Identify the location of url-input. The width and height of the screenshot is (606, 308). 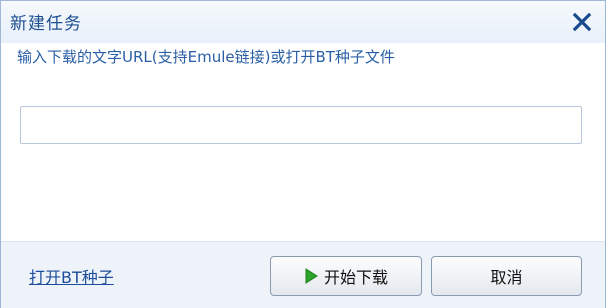
(301, 125).